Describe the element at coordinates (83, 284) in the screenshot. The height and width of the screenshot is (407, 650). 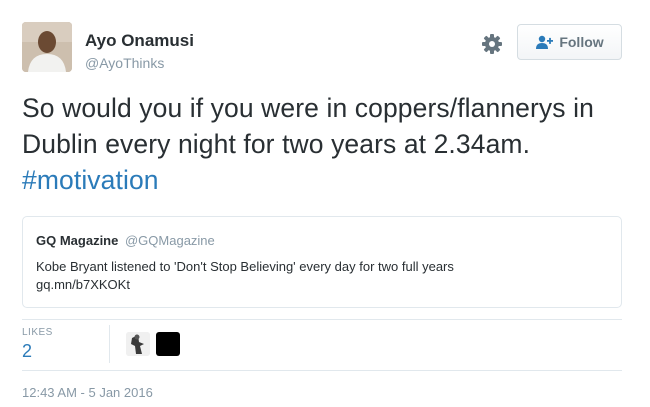
I see `quoted-link: gq.mn/b7XKOKt` at that location.